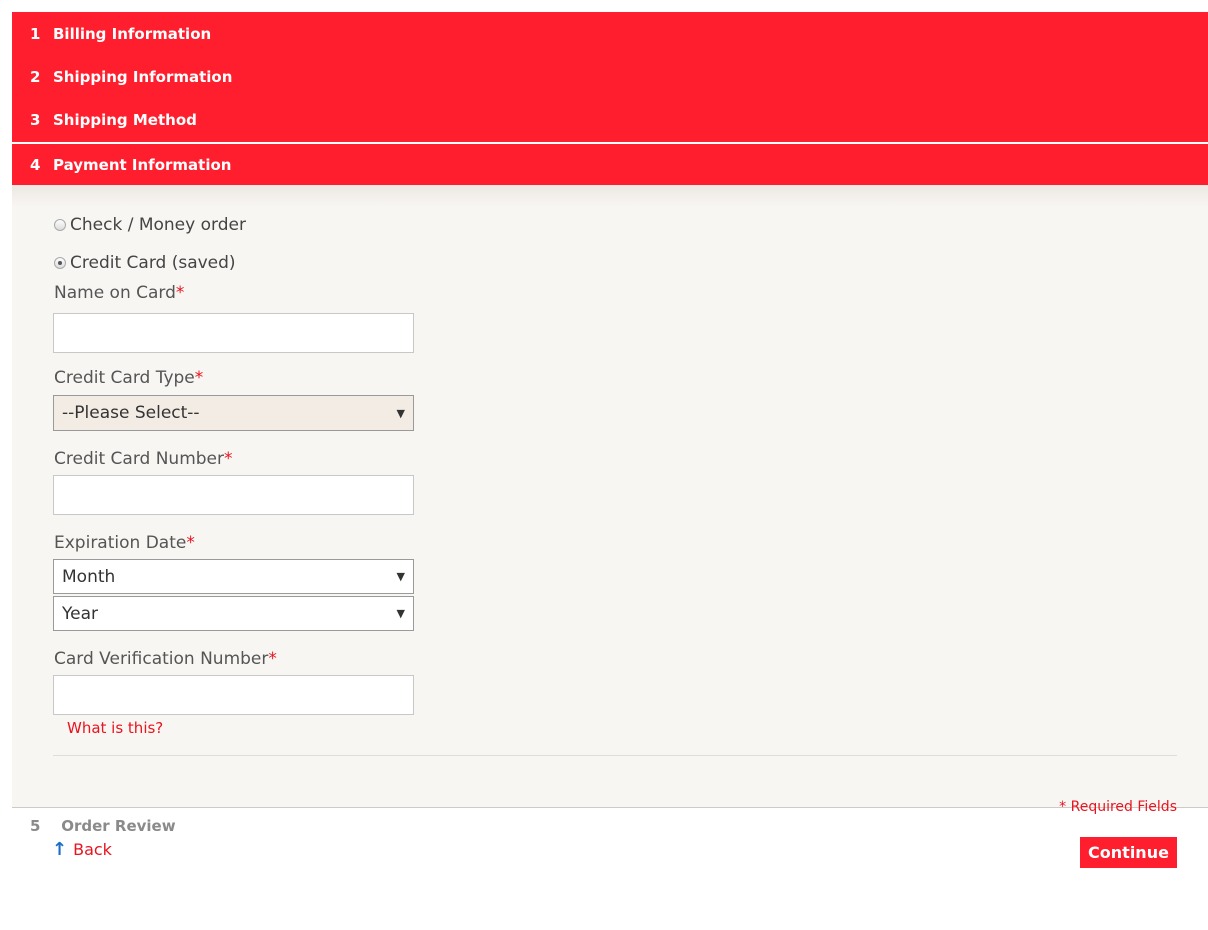 This screenshot has width=1208, height=930. I want to click on step-label: Shipping Method, so click(125, 120).